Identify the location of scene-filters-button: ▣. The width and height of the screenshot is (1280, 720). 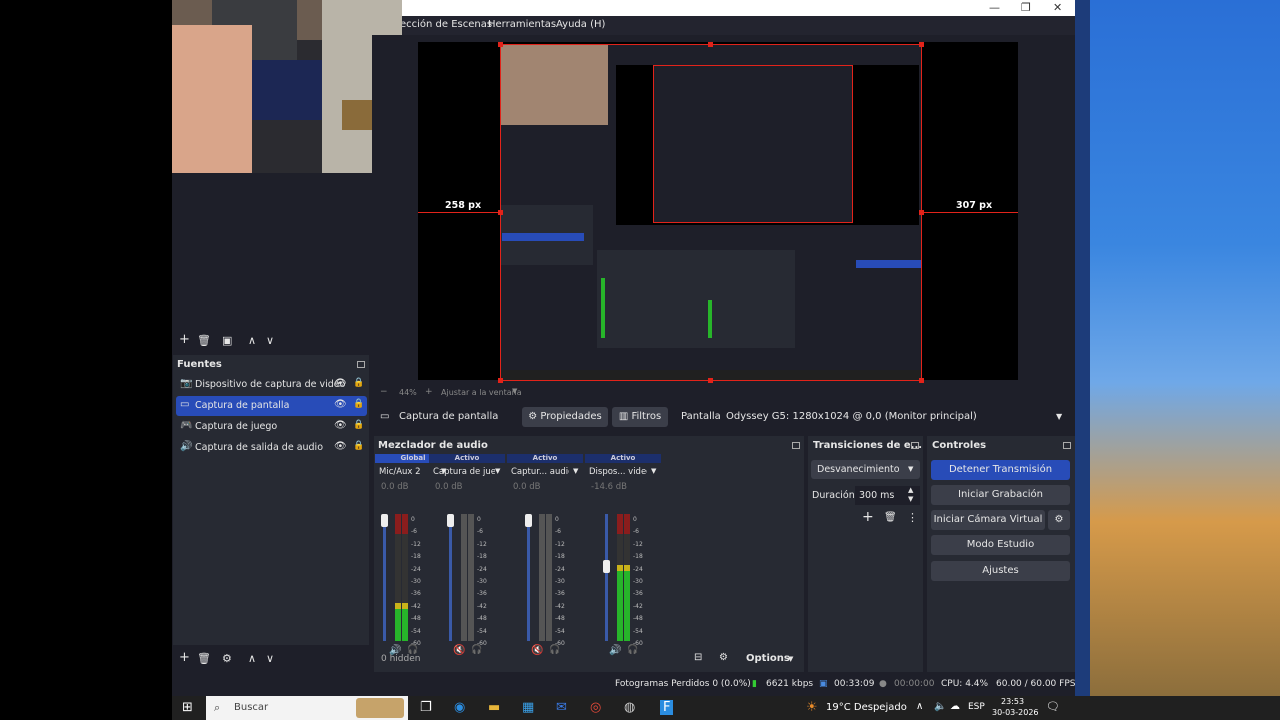
(227, 340).